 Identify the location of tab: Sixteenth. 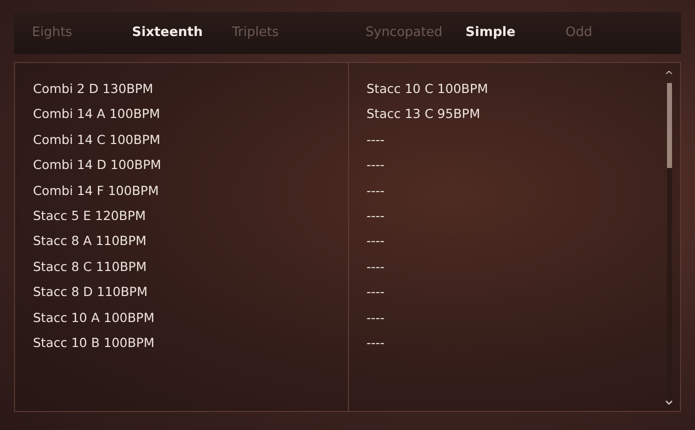
(182, 33).